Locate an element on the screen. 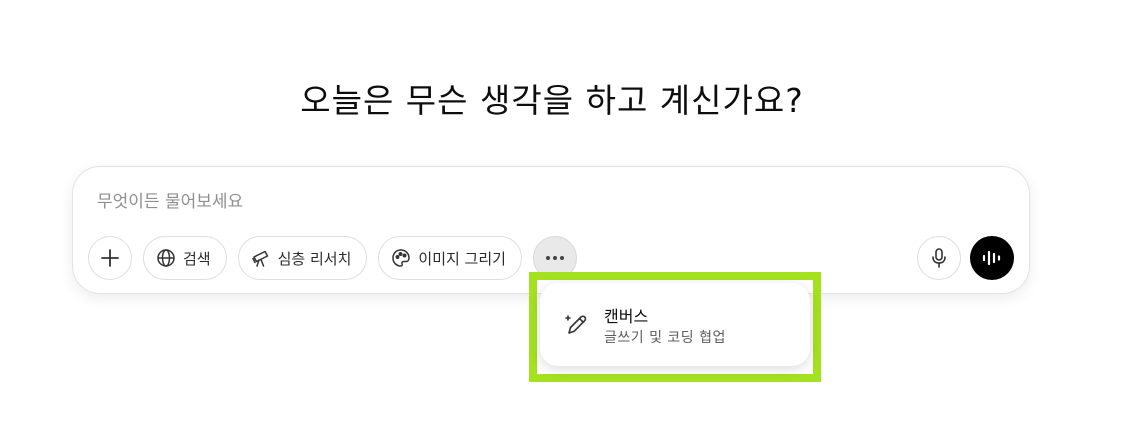  add-button is located at coordinates (110, 258).